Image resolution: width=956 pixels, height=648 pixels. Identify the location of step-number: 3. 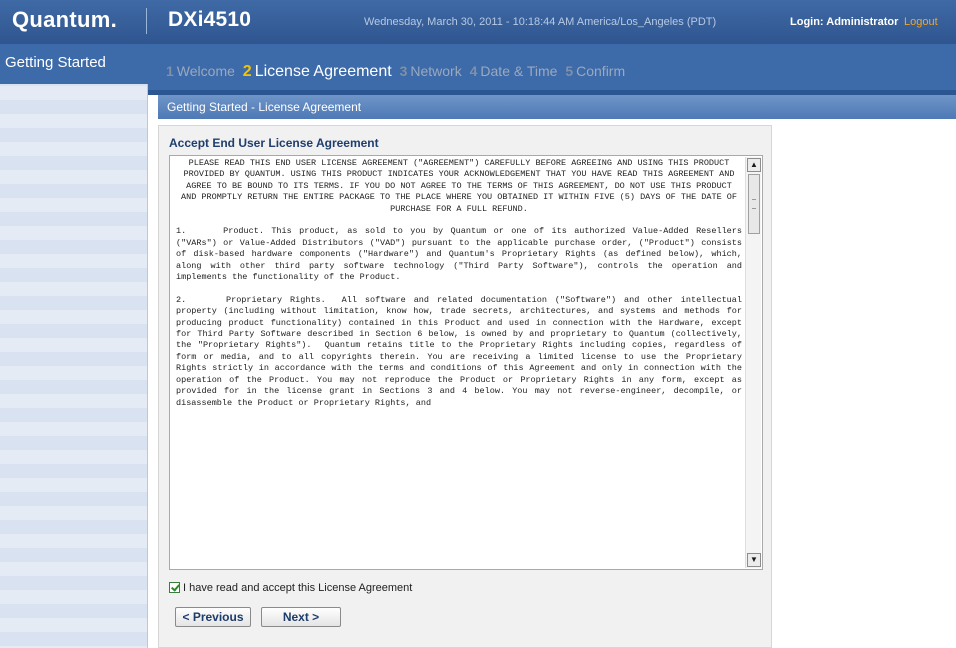
(403, 71).